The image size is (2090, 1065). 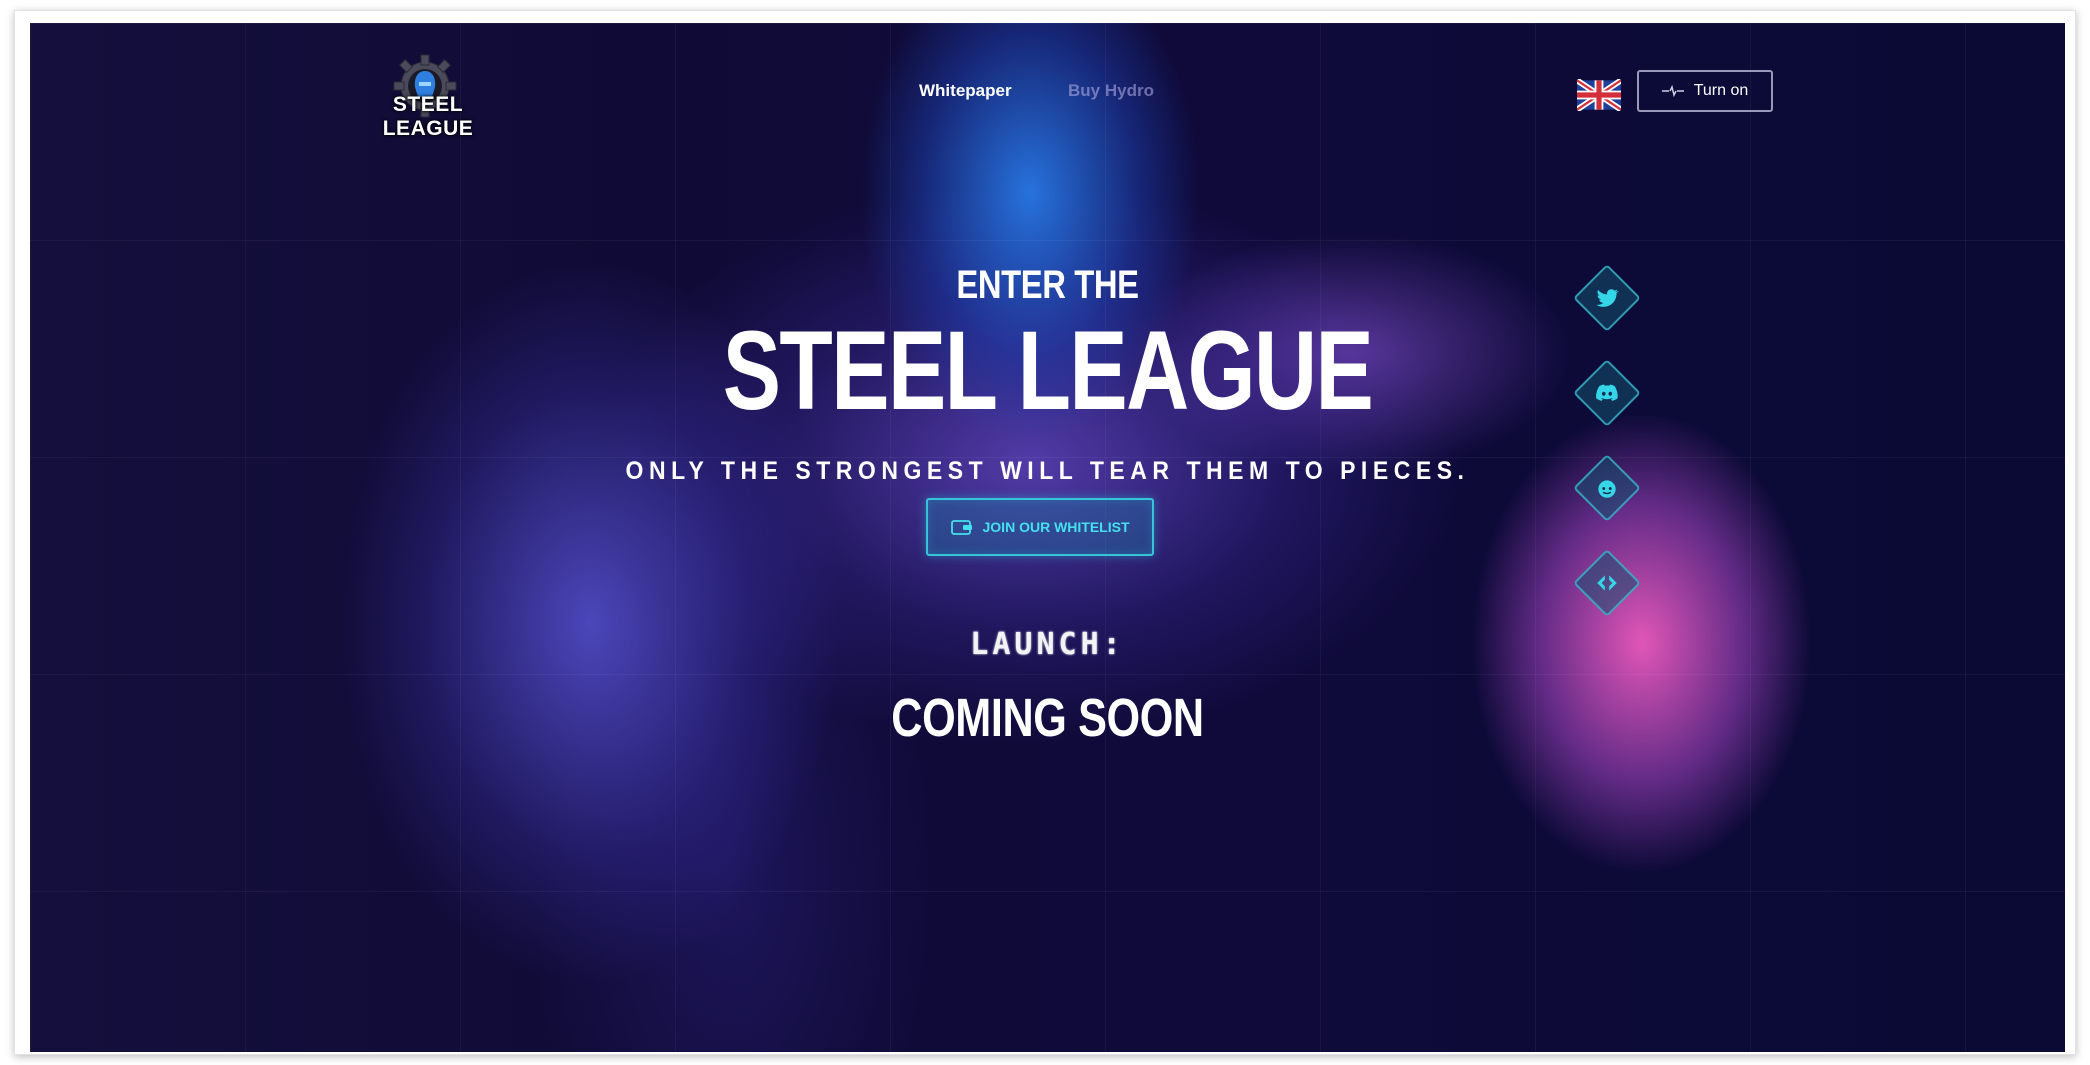 I want to click on gitbook-button, so click(x=1607, y=583).